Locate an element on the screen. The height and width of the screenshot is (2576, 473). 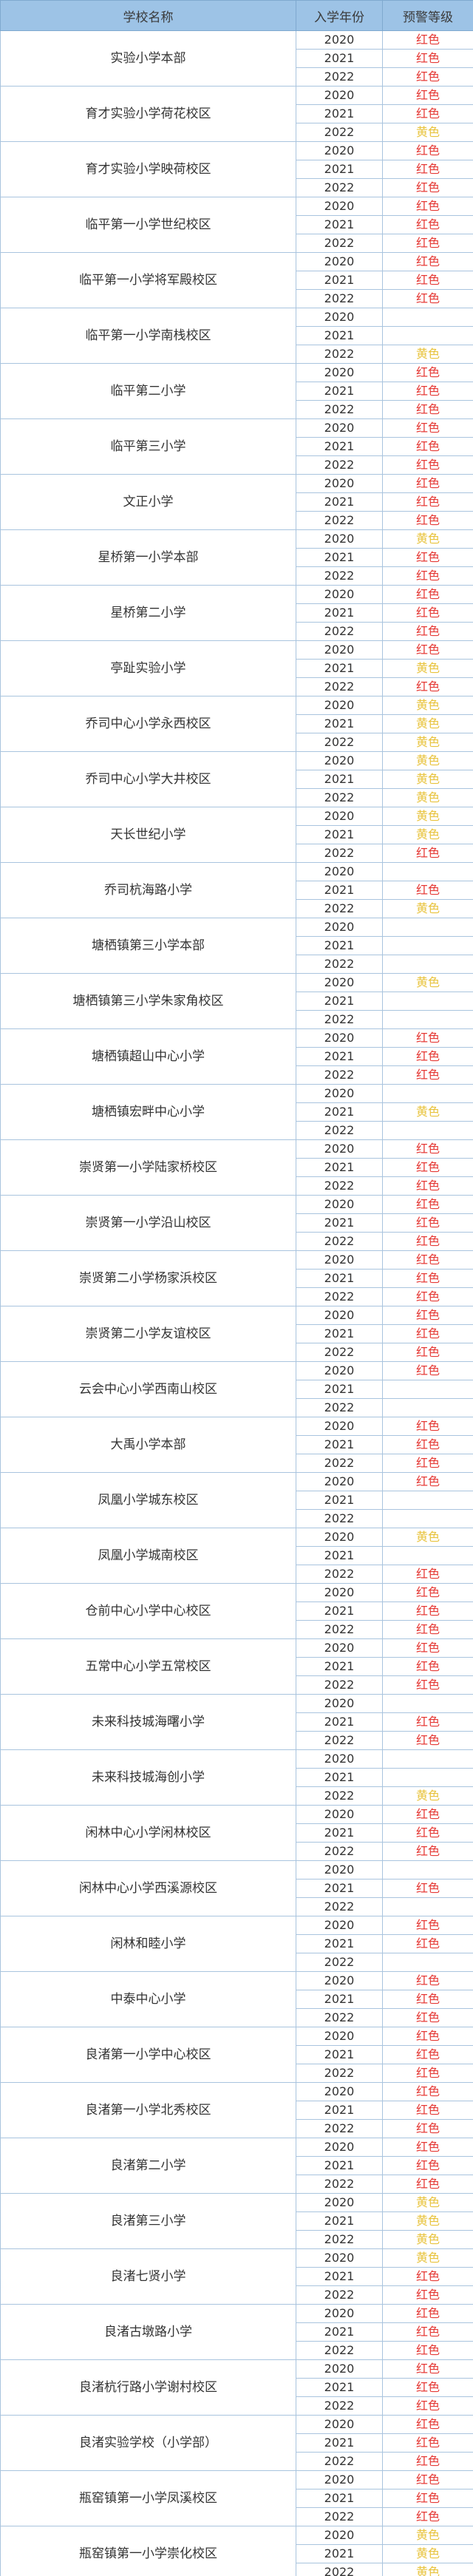
table-row: 临平第一小学将军殿校区 2020 红色 is located at coordinates (236, 280).